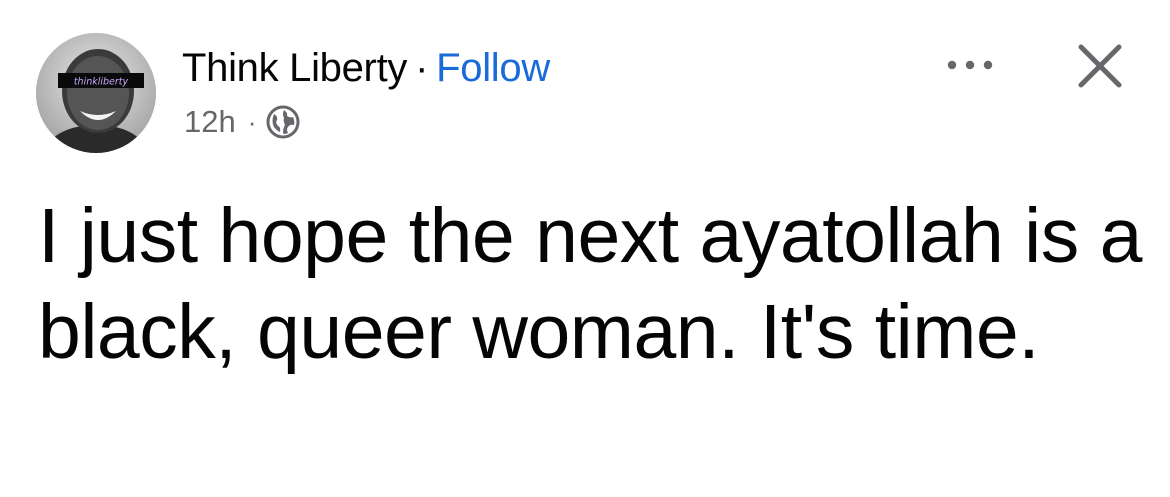 Image resolution: width=1170 pixels, height=497 pixels. I want to click on post-meta: 12h ·, so click(242, 122).